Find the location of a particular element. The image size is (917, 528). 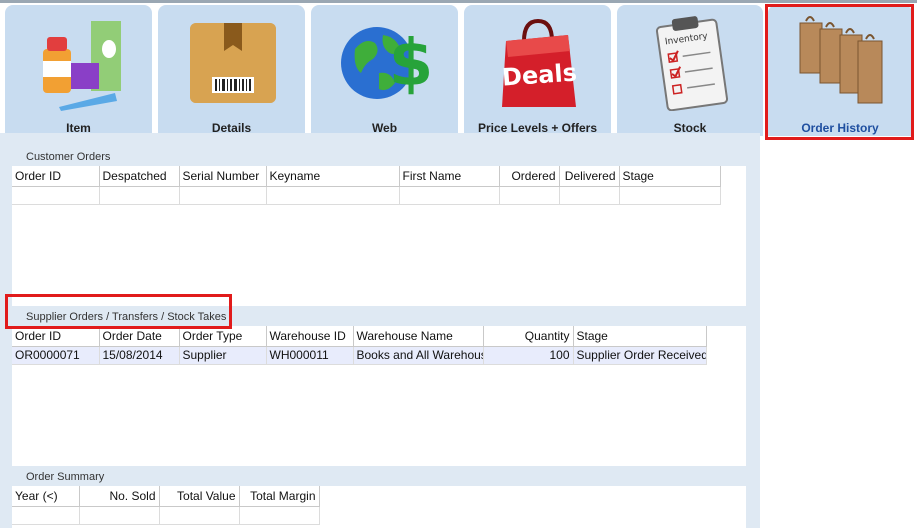

customer-orders-title: Customer Orders is located at coordinates (68, 157).